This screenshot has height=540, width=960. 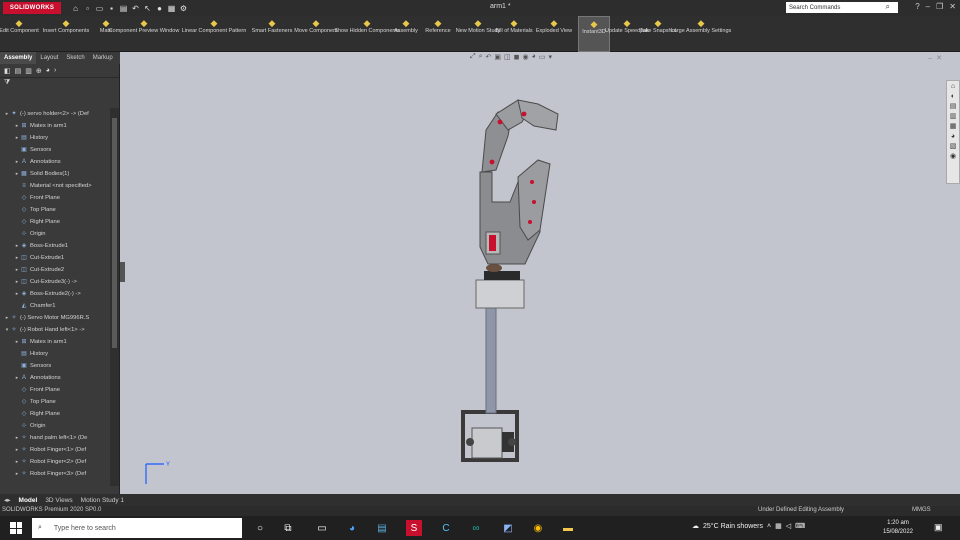 I want to click on save-icon: ▪, so click(x=111, y=8).